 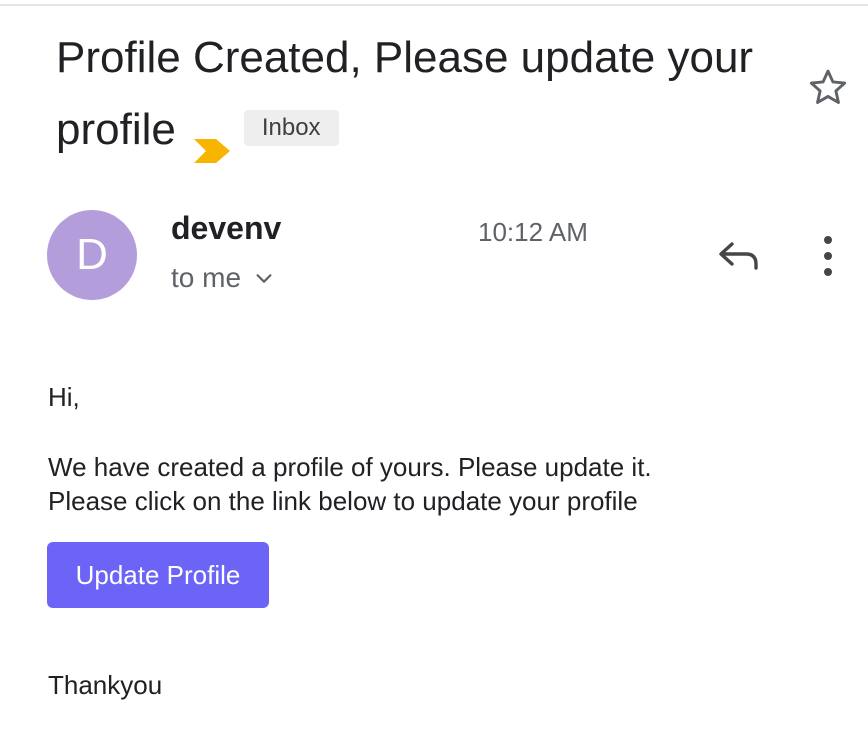 I want to click on top-divider, so click(x=434, y=5).